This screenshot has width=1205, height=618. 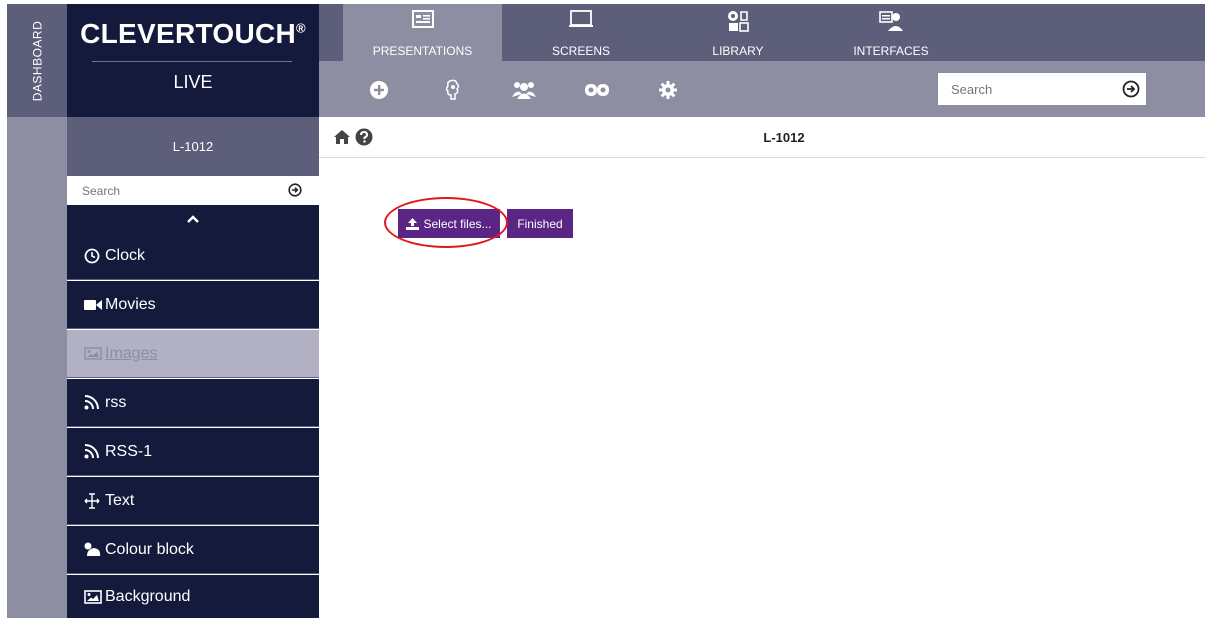 I want to click on sidebar-item-images: Images, so click(x=193, y=354).